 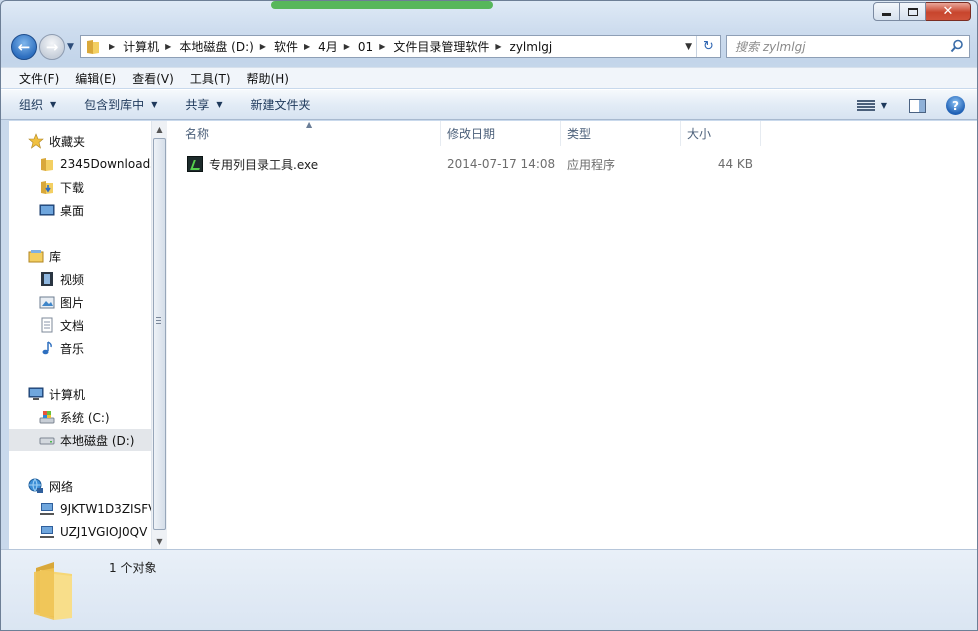 What do you see at coordinates (46, 187) in the screenshot?
I see `nav-item-downloads: 下载` at bounding box center [46, 187].